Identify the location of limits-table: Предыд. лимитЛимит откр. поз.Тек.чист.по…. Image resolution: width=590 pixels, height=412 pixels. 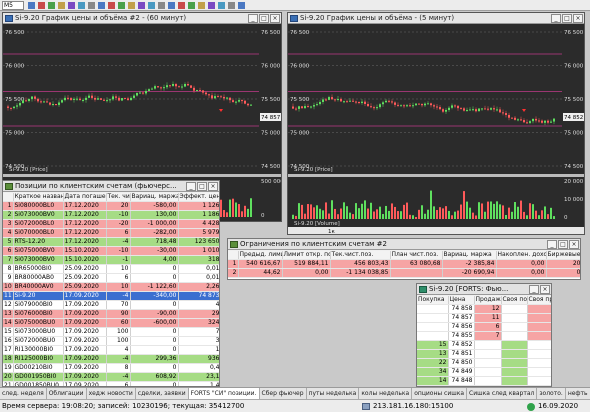
(404, 264).